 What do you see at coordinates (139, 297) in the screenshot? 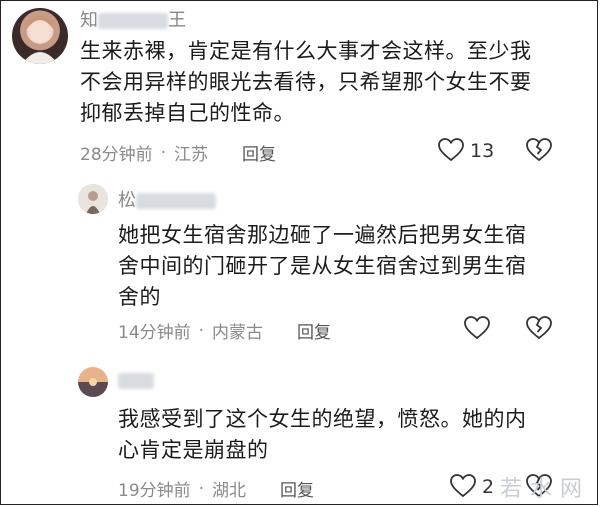
I see `comment-line: 舍的` at bounding box center [139, 297].